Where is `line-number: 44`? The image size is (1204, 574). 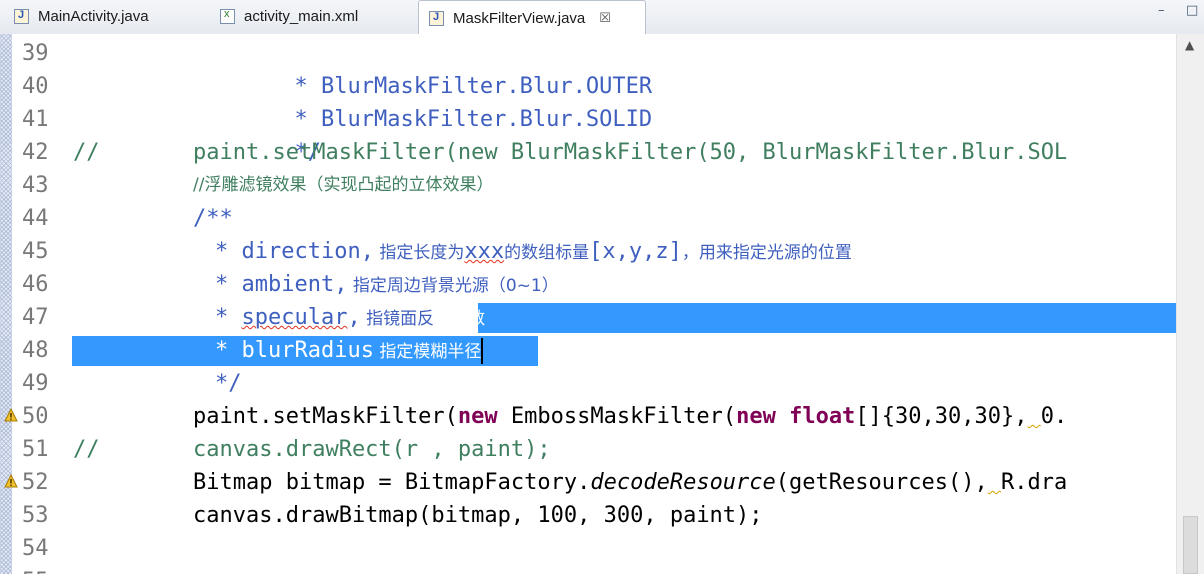
line-number: 44 is located at coordinates (35, 218).